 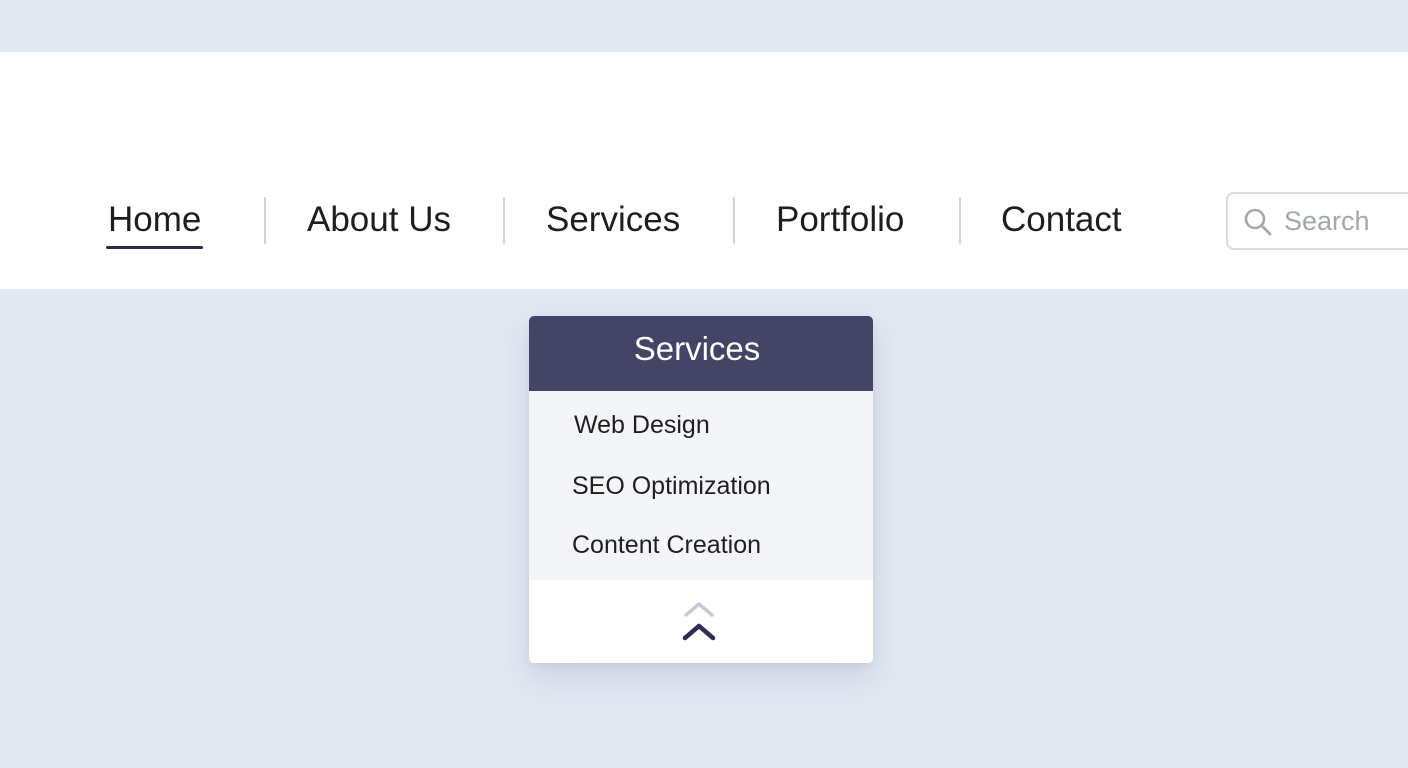 What do you see at coordinates (154, 223) in the screenshot?
I see `nav-item-home: Home` at bounding box center [154, 223].